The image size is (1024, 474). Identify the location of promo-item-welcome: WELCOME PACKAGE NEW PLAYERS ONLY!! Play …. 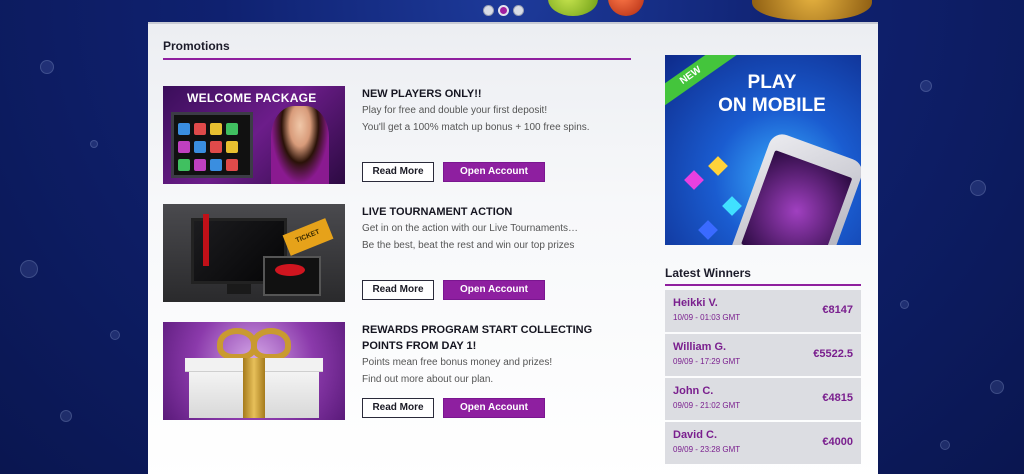
(397, 136).